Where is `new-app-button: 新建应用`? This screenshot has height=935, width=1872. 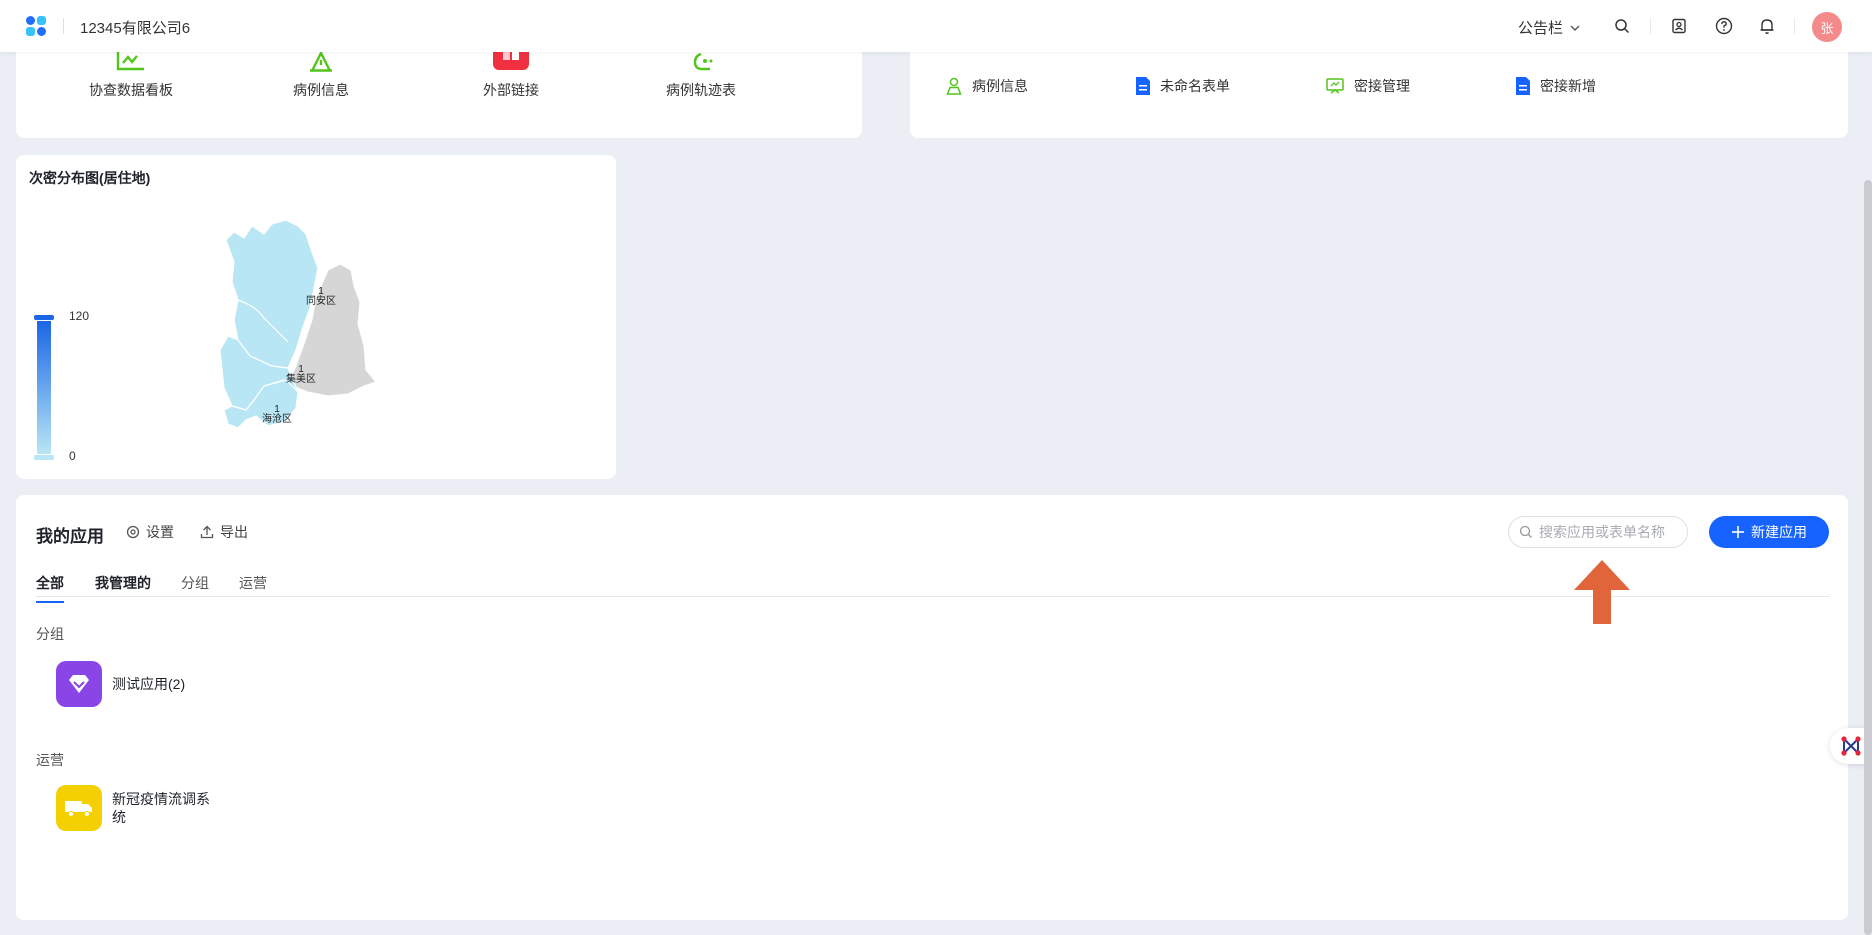 new-app-button: 新建应用 is located at coordinates (1769, 532).